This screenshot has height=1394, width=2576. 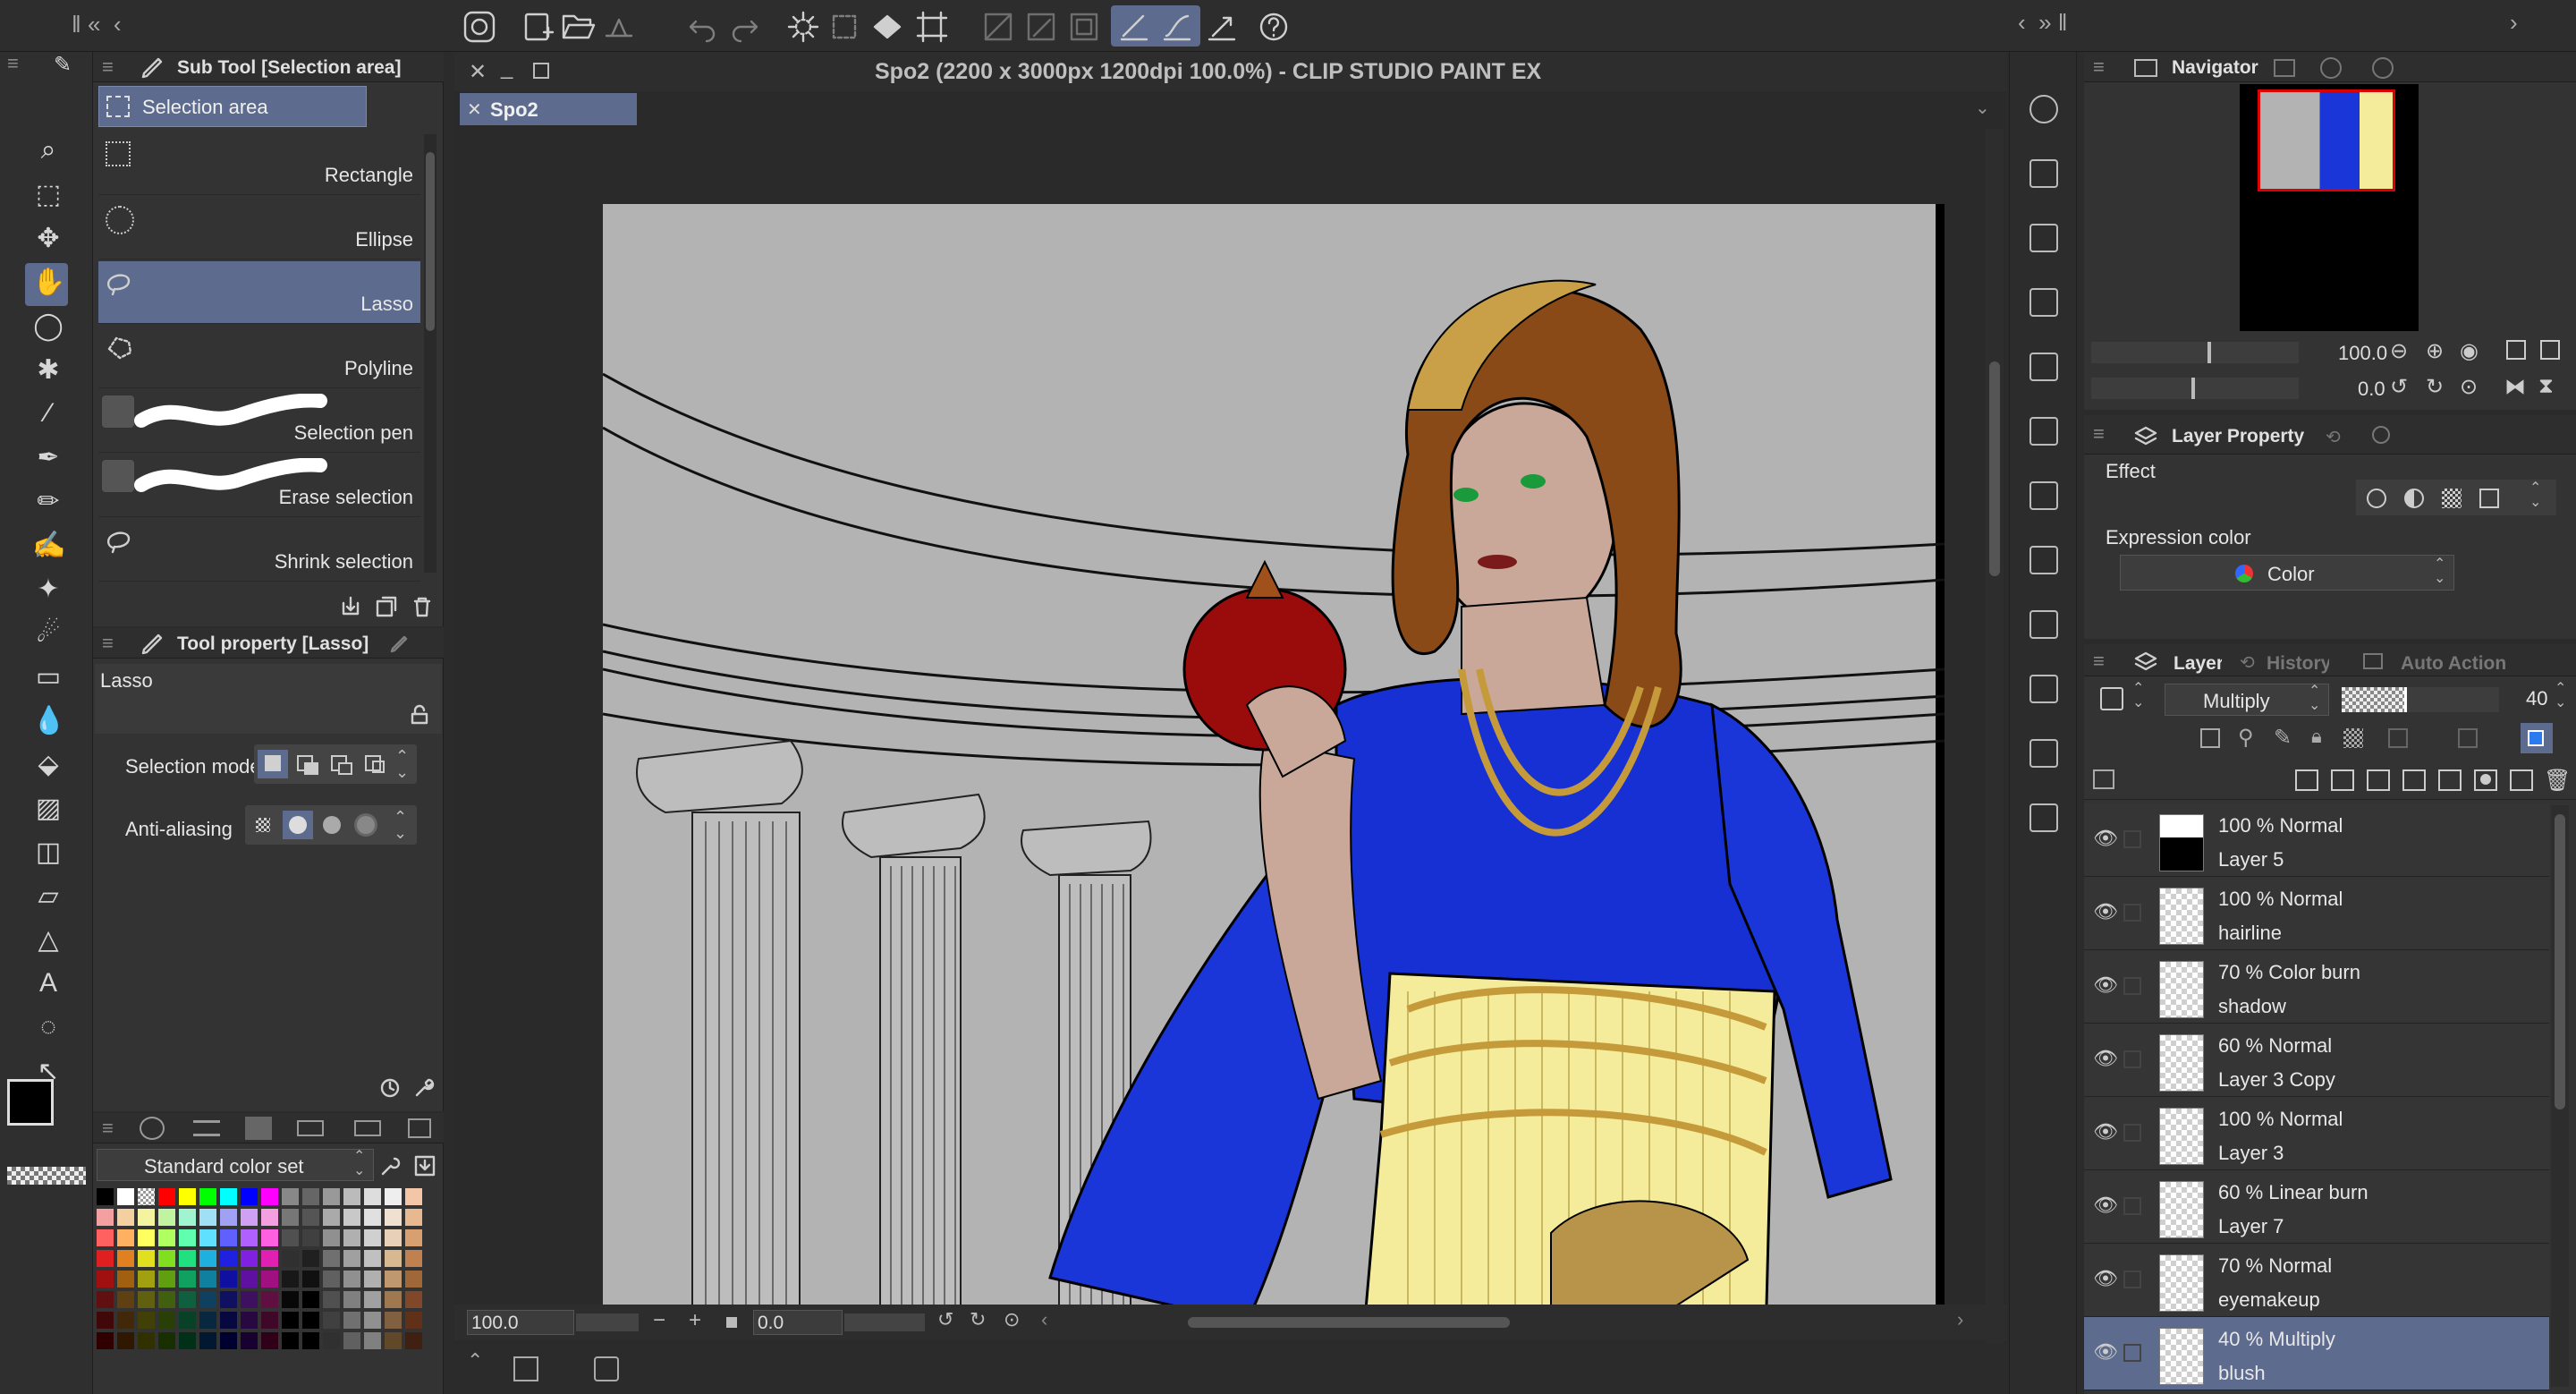 What do you see at coordinates (803, 27) in the screenshot?
I see `brightness-icon` at bounding box center [803, 27].